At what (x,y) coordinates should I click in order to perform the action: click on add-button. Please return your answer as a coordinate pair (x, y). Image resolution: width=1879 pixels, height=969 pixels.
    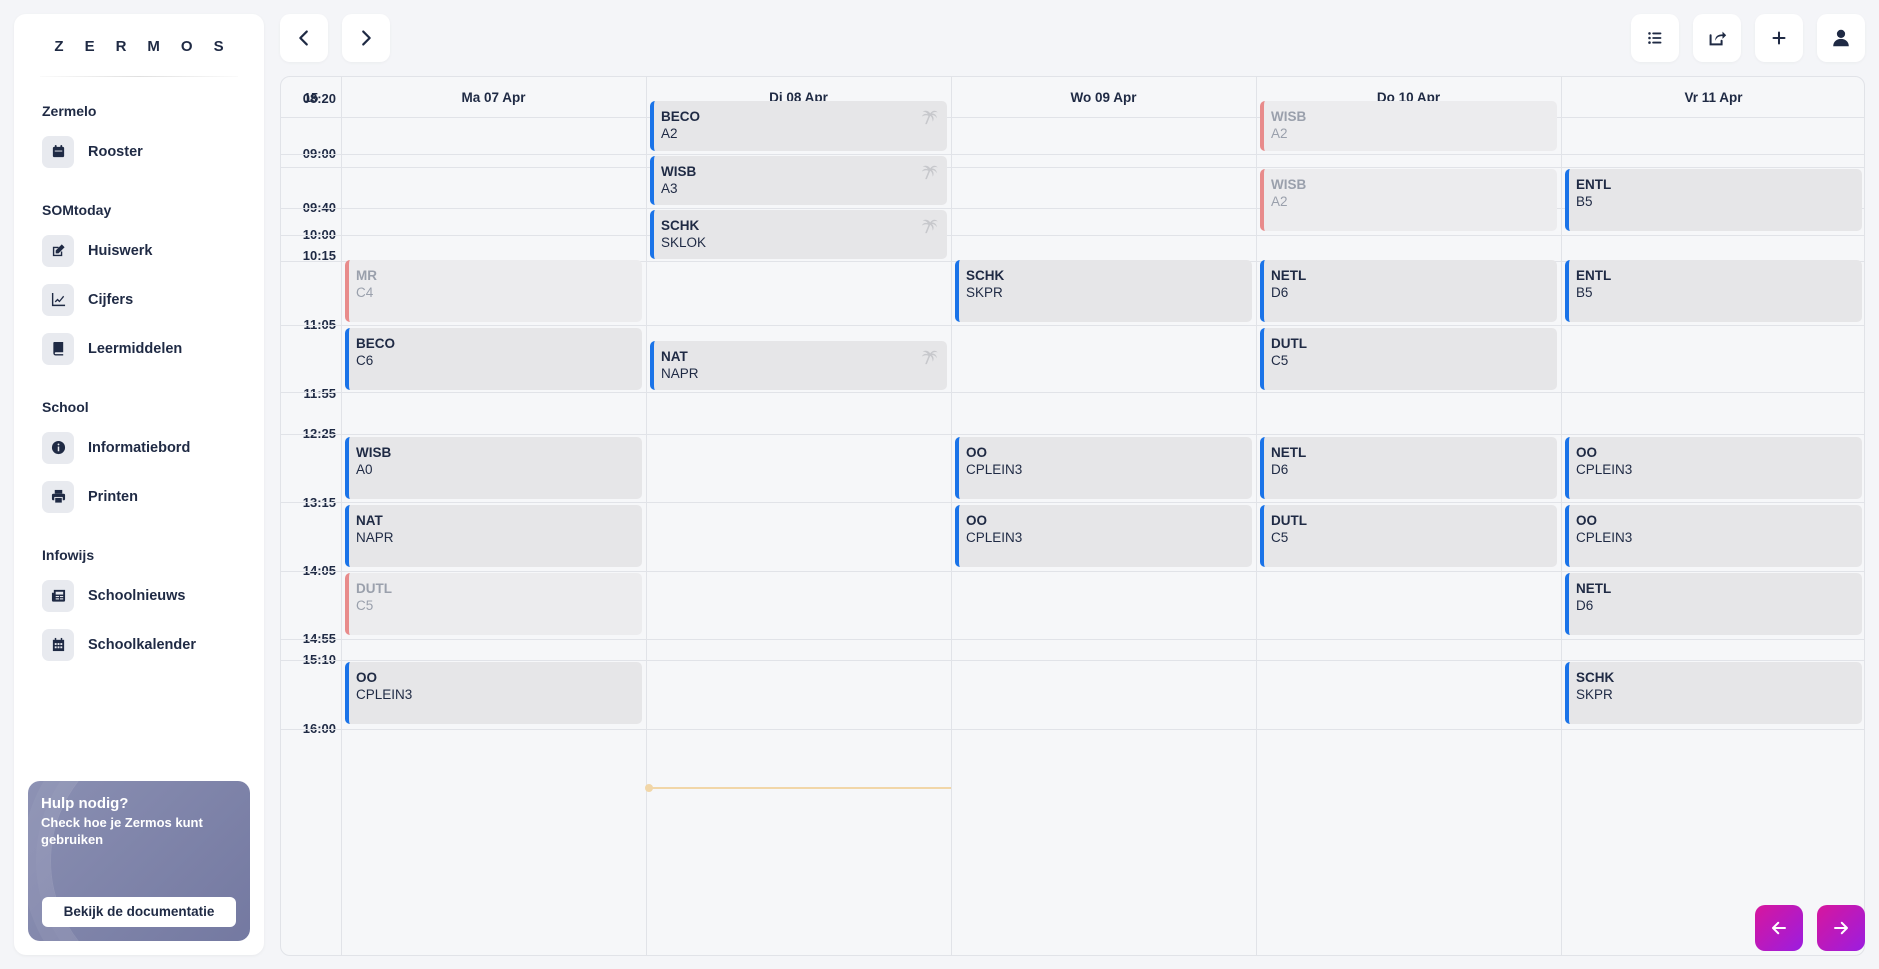
    Looking at the image, I should click on (1779, 38).